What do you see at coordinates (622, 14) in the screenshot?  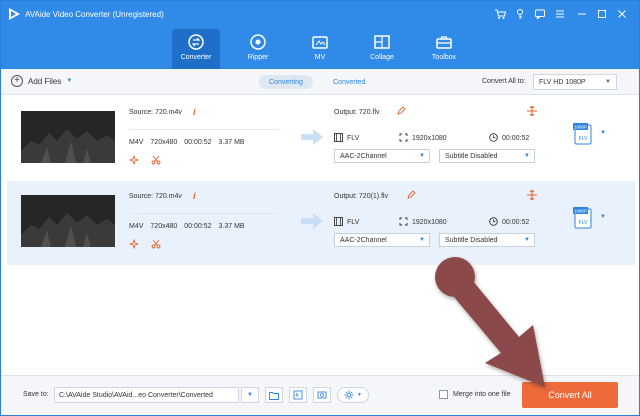 I see `close-icon` at bounding box center [622, 14].